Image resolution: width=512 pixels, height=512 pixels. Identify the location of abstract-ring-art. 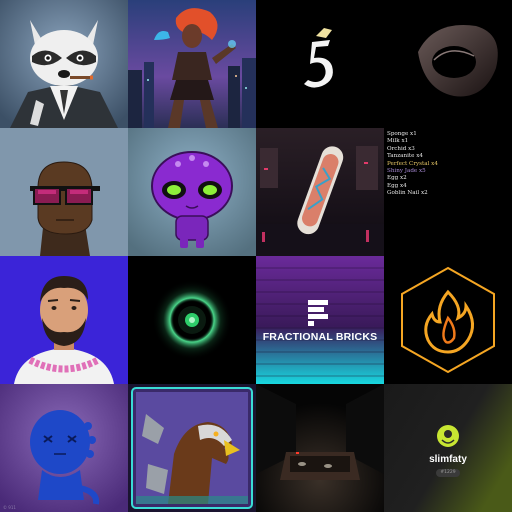
(448, 64).